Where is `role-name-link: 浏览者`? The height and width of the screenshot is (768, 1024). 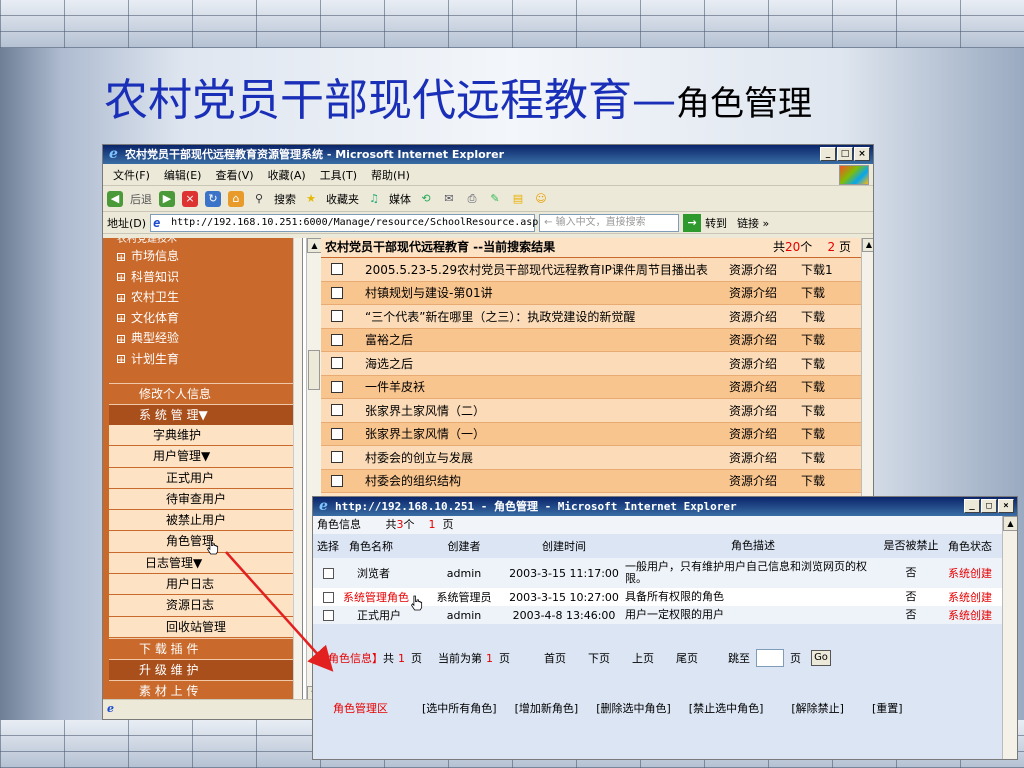 role-name-link: 浏览者 is located at coordinates (384, 573).